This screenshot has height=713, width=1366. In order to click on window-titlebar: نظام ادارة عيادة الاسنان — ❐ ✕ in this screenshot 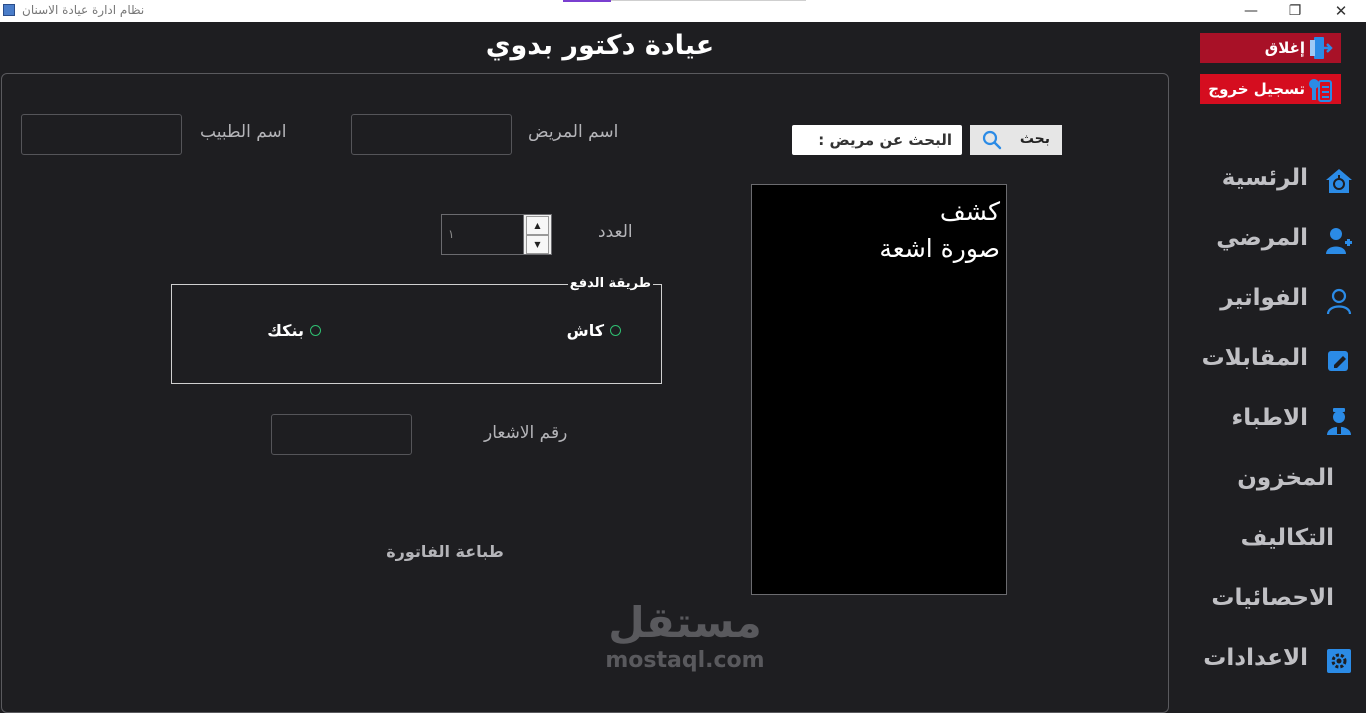, I will do `click(683, 11)`.